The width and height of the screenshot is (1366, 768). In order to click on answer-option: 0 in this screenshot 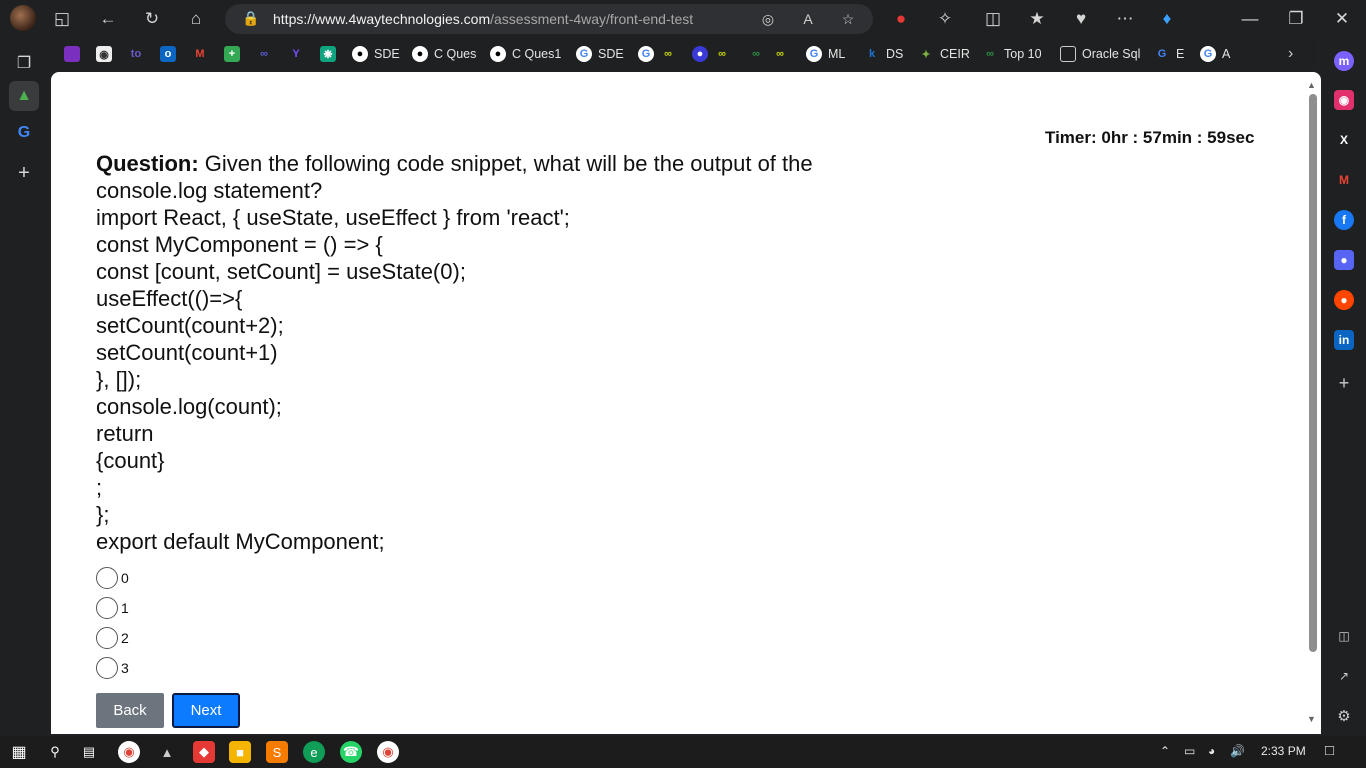, I will do `click(112, 578)`.